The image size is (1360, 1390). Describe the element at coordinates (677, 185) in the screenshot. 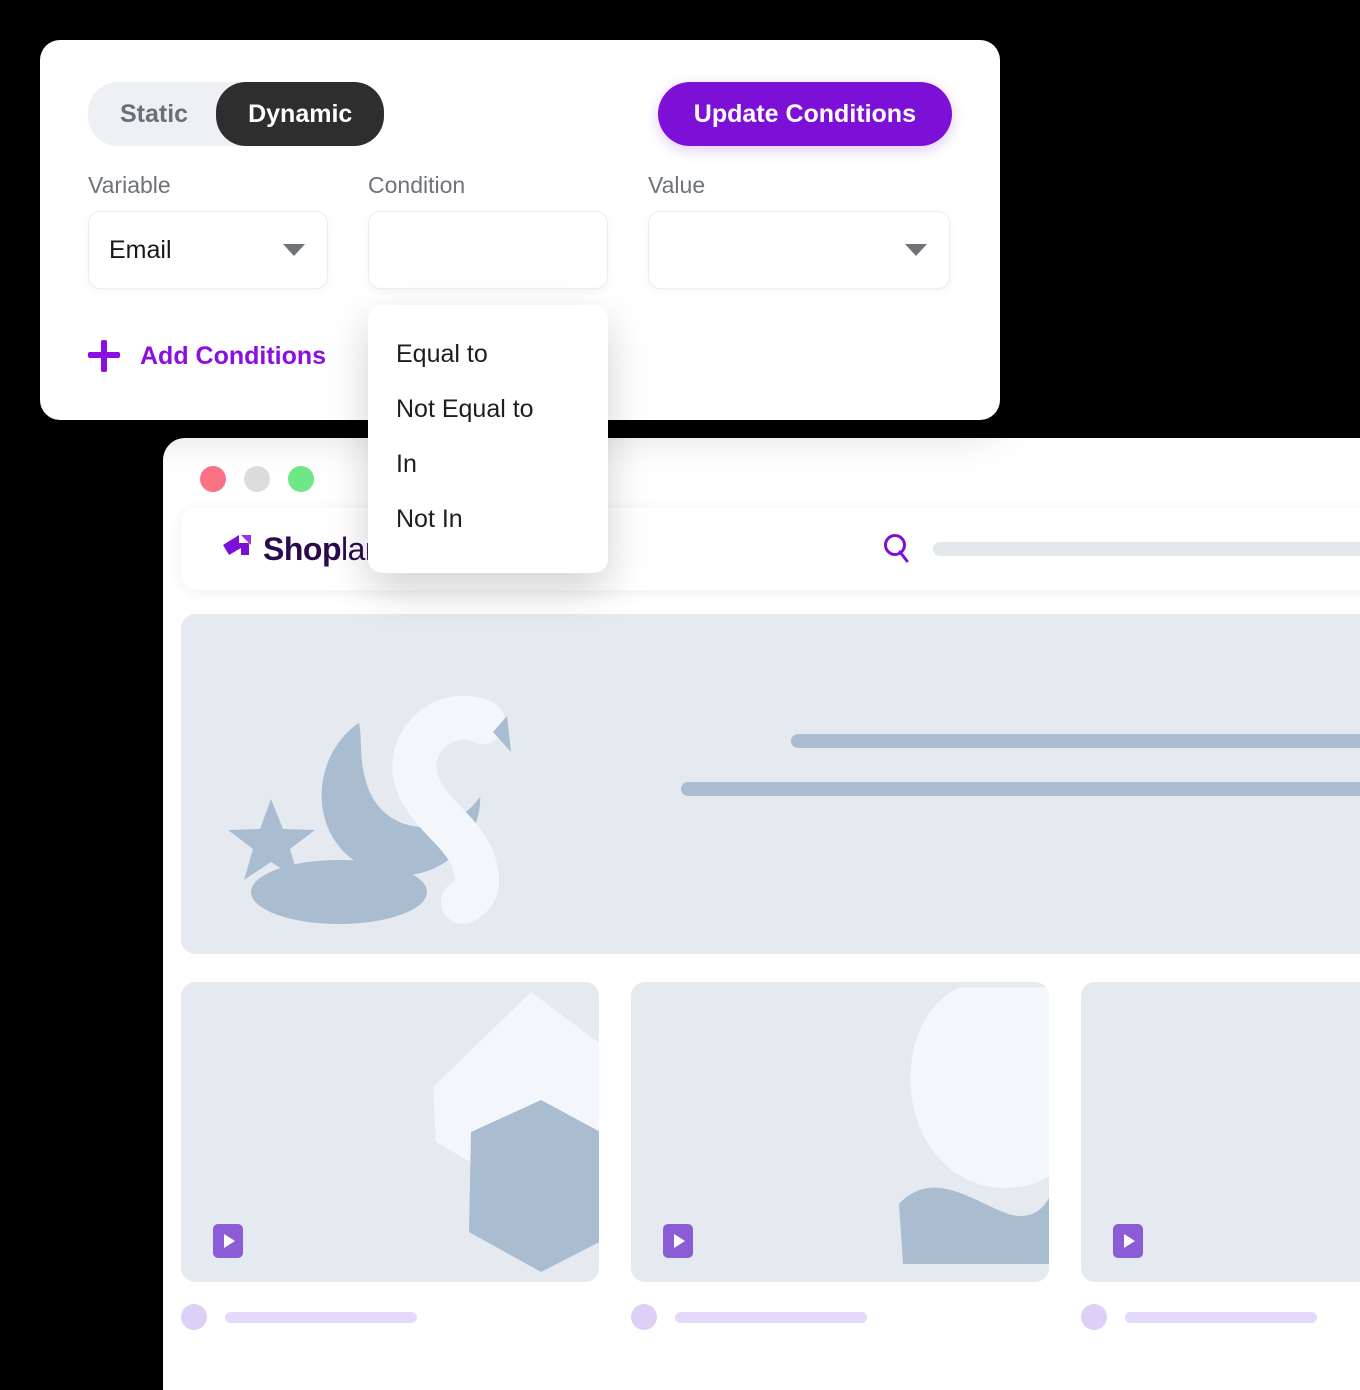

I see `value-field-label: Value` at that location.